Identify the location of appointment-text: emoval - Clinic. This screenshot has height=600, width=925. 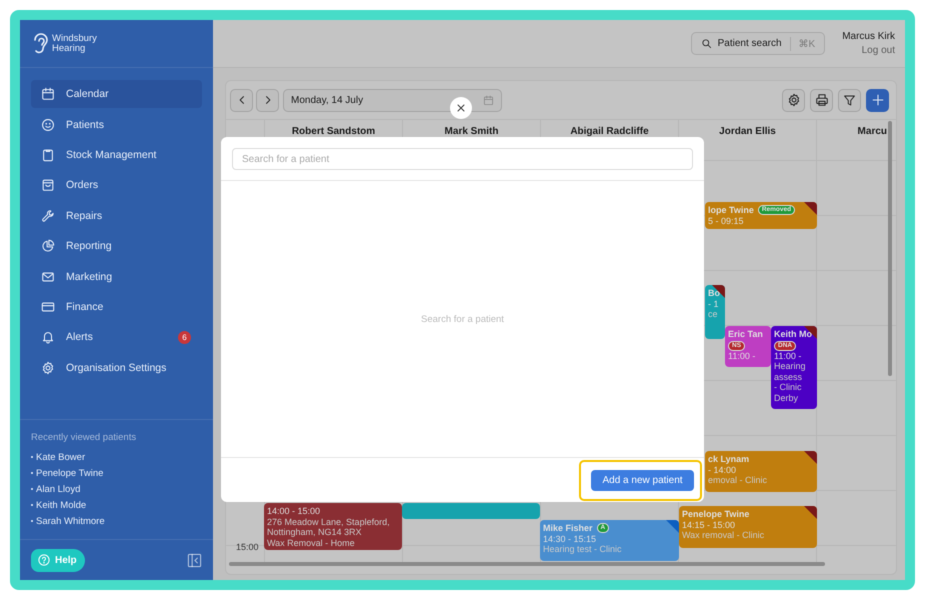
(738, 480).